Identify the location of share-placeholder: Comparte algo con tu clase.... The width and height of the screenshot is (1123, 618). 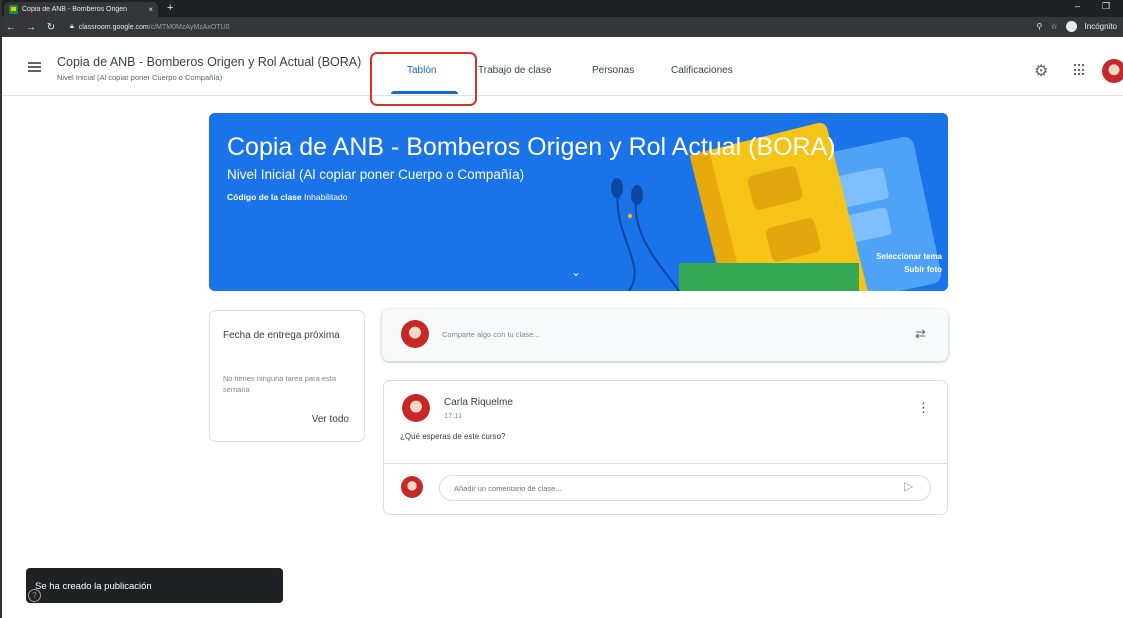
(491, 334).